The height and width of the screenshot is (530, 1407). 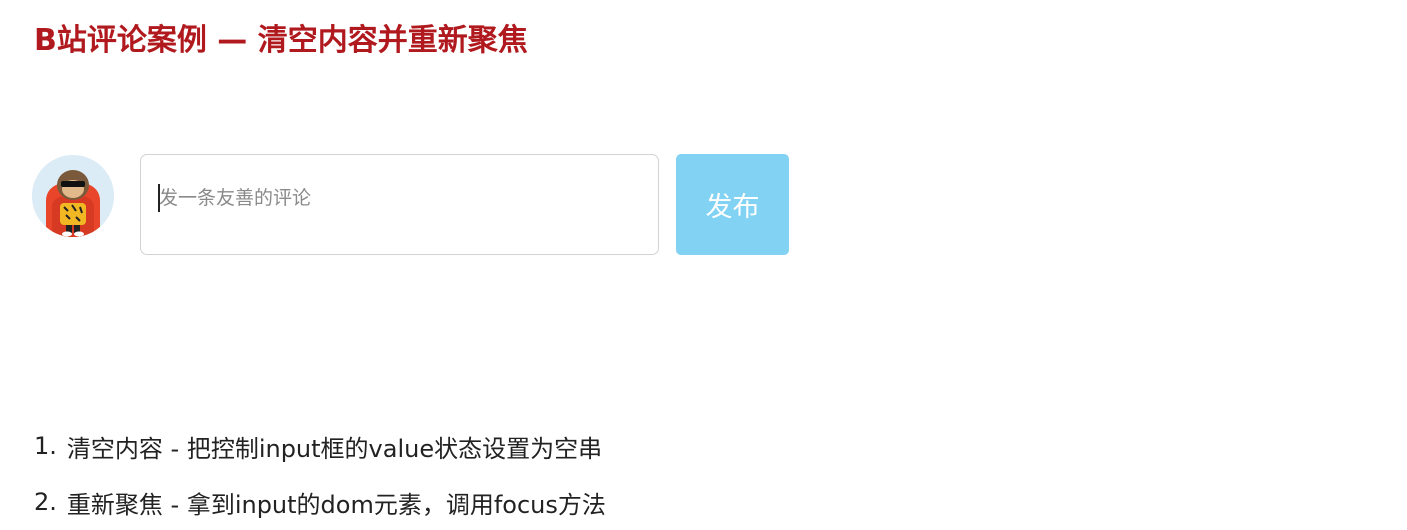 What do you see at coordinates (281, 40) in the screenshot?
I see `page-title: B站评论案例 — 清空内容并重新聚焦` at bounding box center [281, 40].